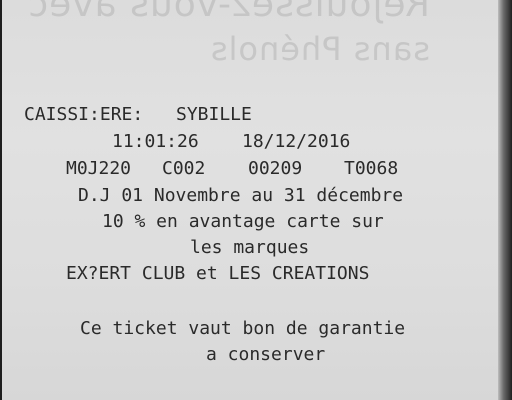 Image resolution: width=512 pixels, height=400 pixels. What do you see at coordinates (243, 328) in the screenshot?
I see `warranty-notice: Ce ticket vaut bon de garantie` at bounding box center [243, 328].